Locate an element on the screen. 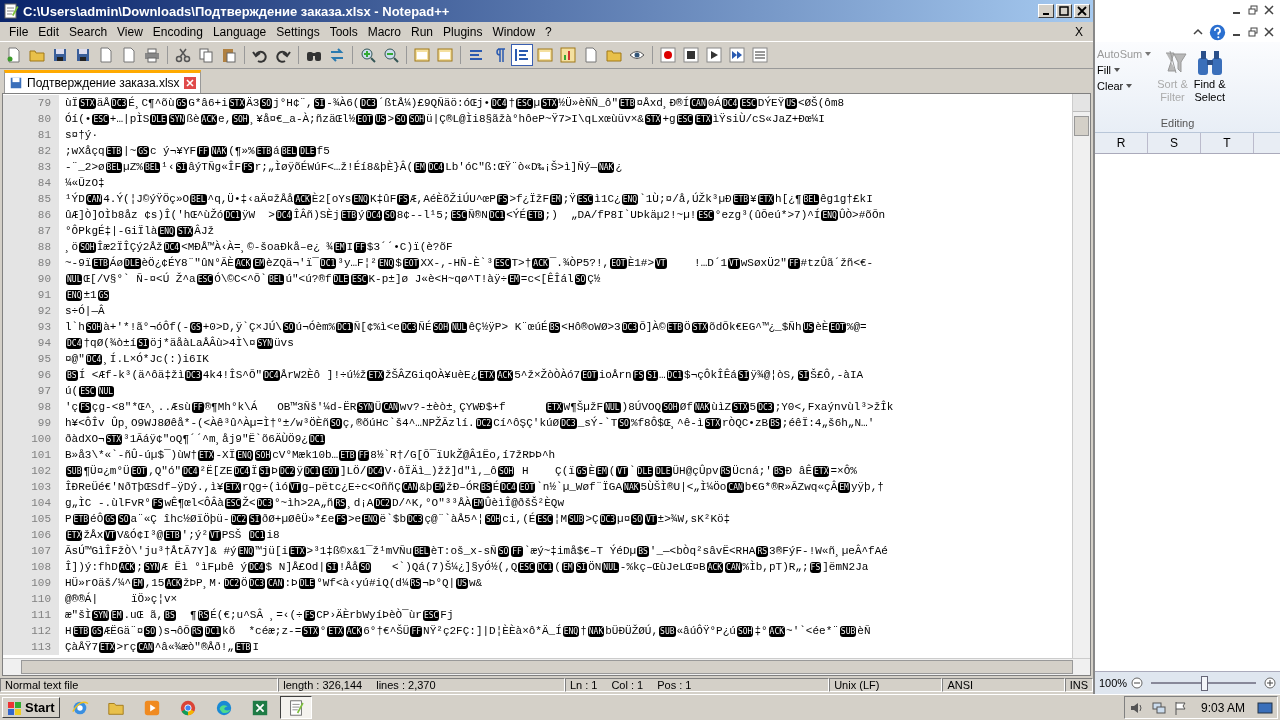  line-number: 97 is located at coordinates (31, 391).